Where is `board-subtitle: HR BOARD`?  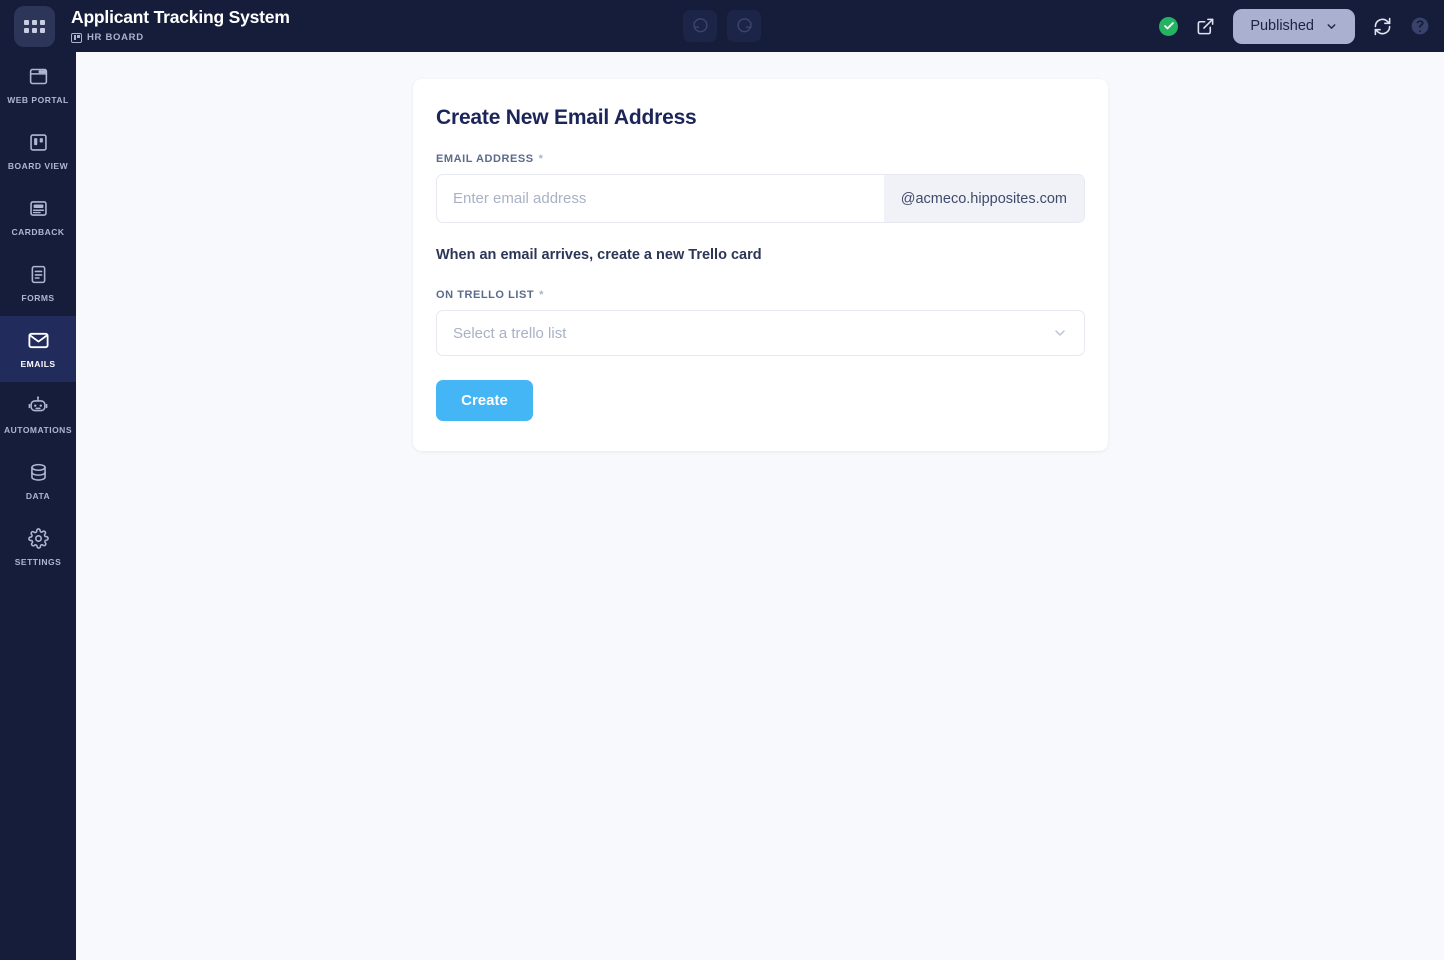 board-subtitle: HR BOARD is located at coordinates (180, 37).